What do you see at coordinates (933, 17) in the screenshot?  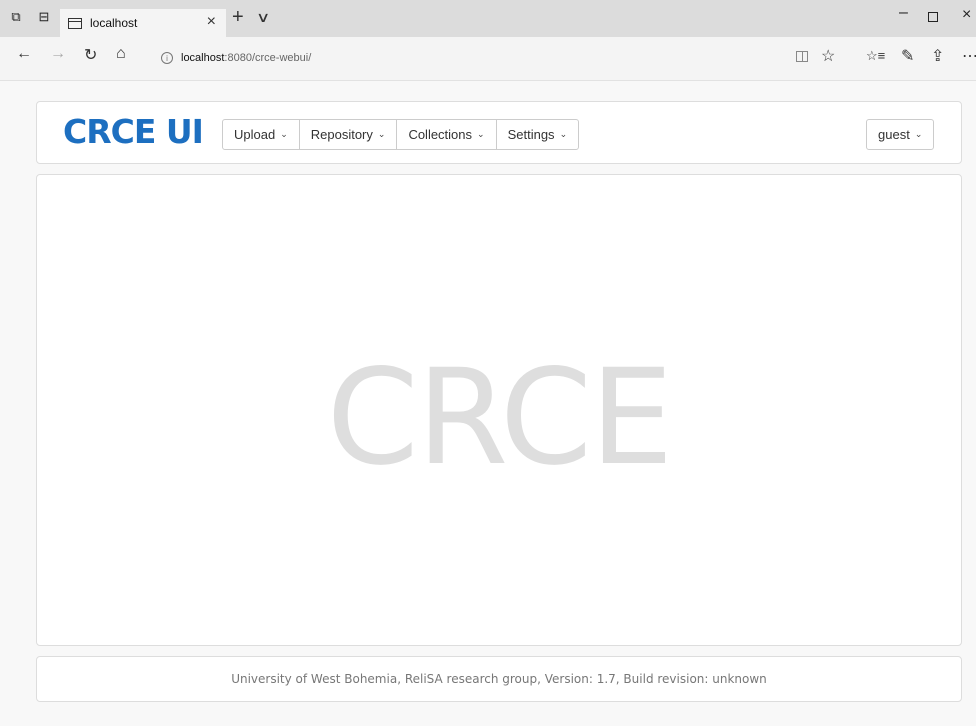 I see `maximize-icon` at bounding box center [933, 17].